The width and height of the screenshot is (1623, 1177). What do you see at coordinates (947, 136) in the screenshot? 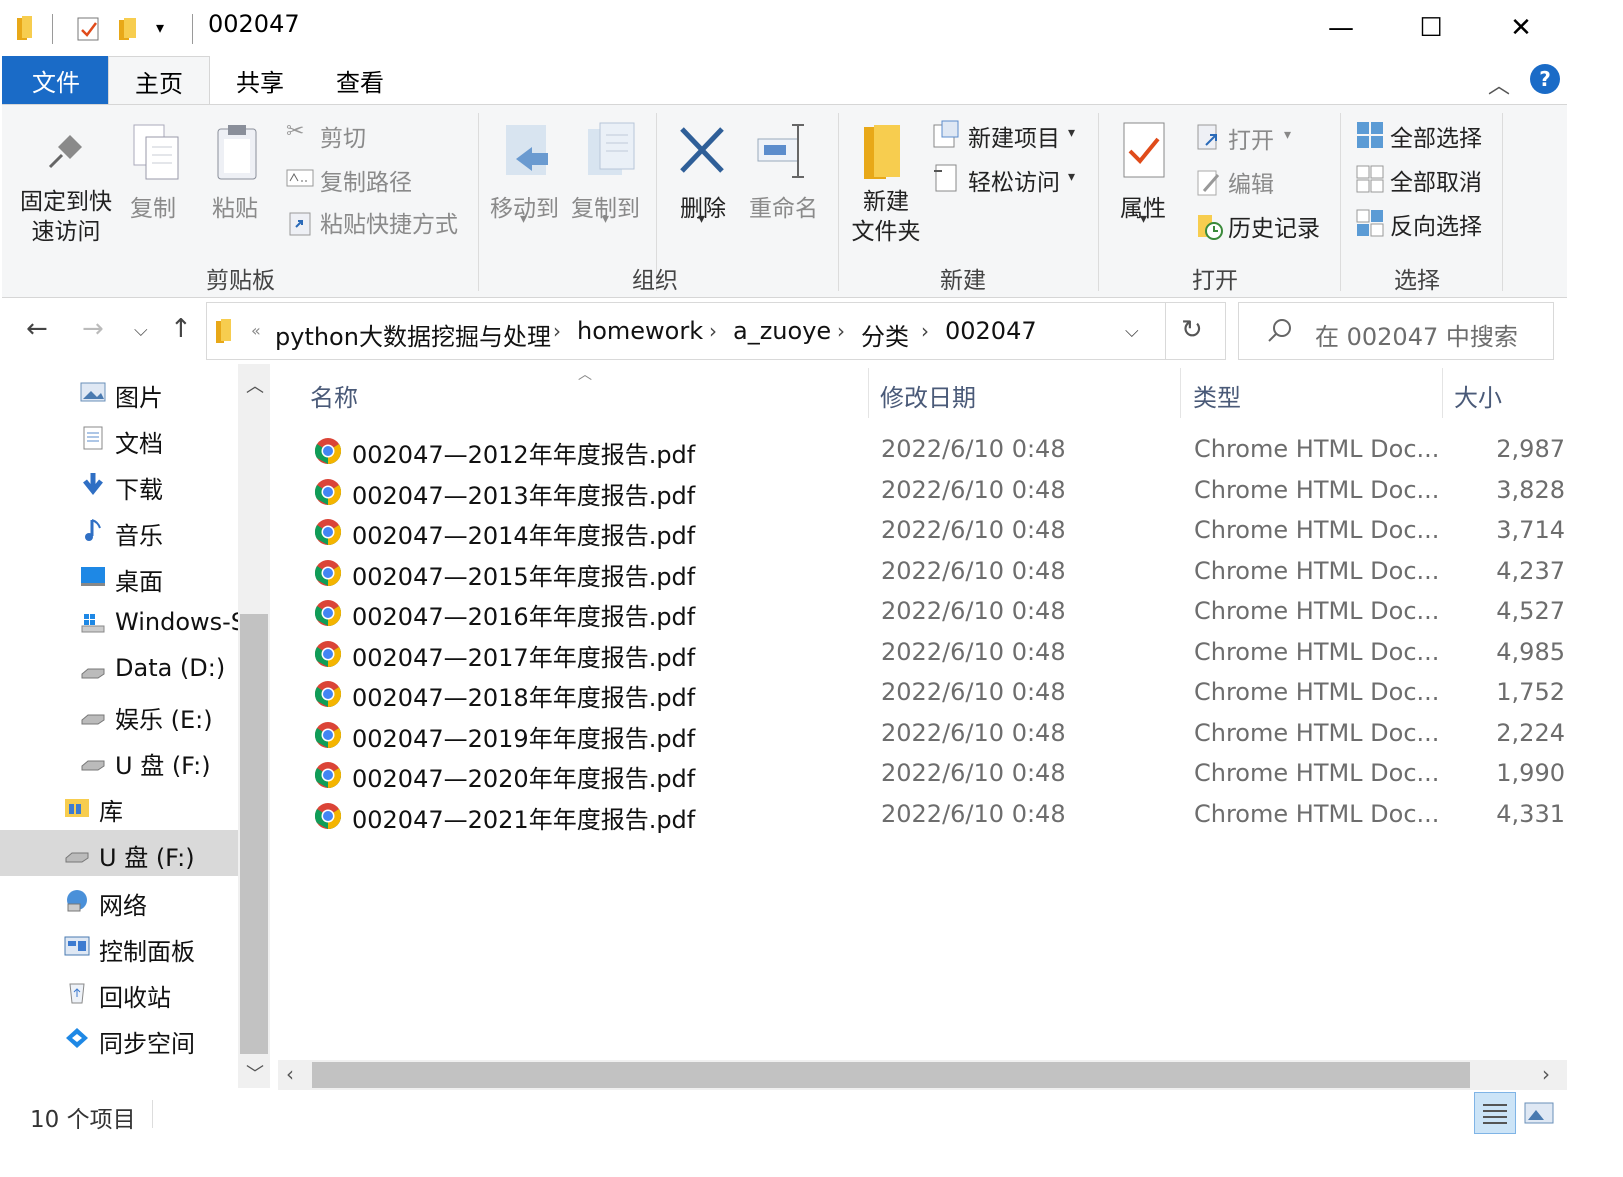
I see `new-item-icon` at bounding box center [947, 136].